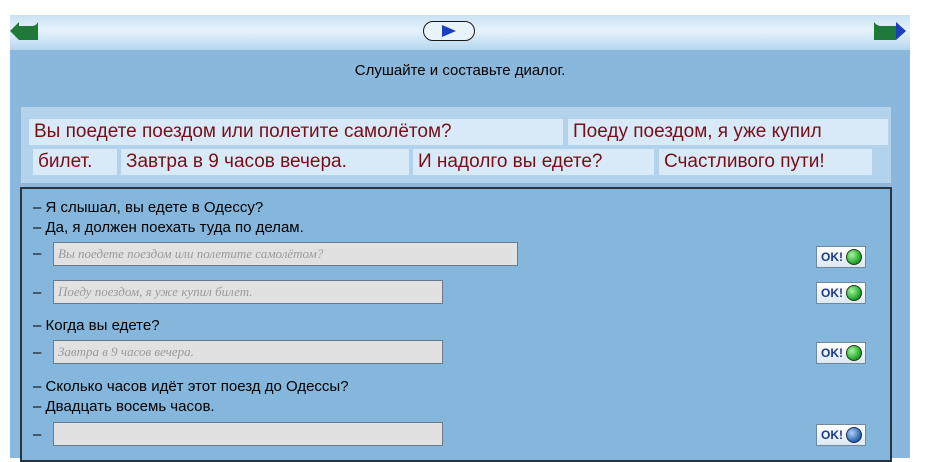 The width and height of the screenshot is (936, 462). What do you see at coordinates (533, 162) in the screenshot?
I see `phrase-chip: И надолго вы едете?` at bounding box center [533, 162].